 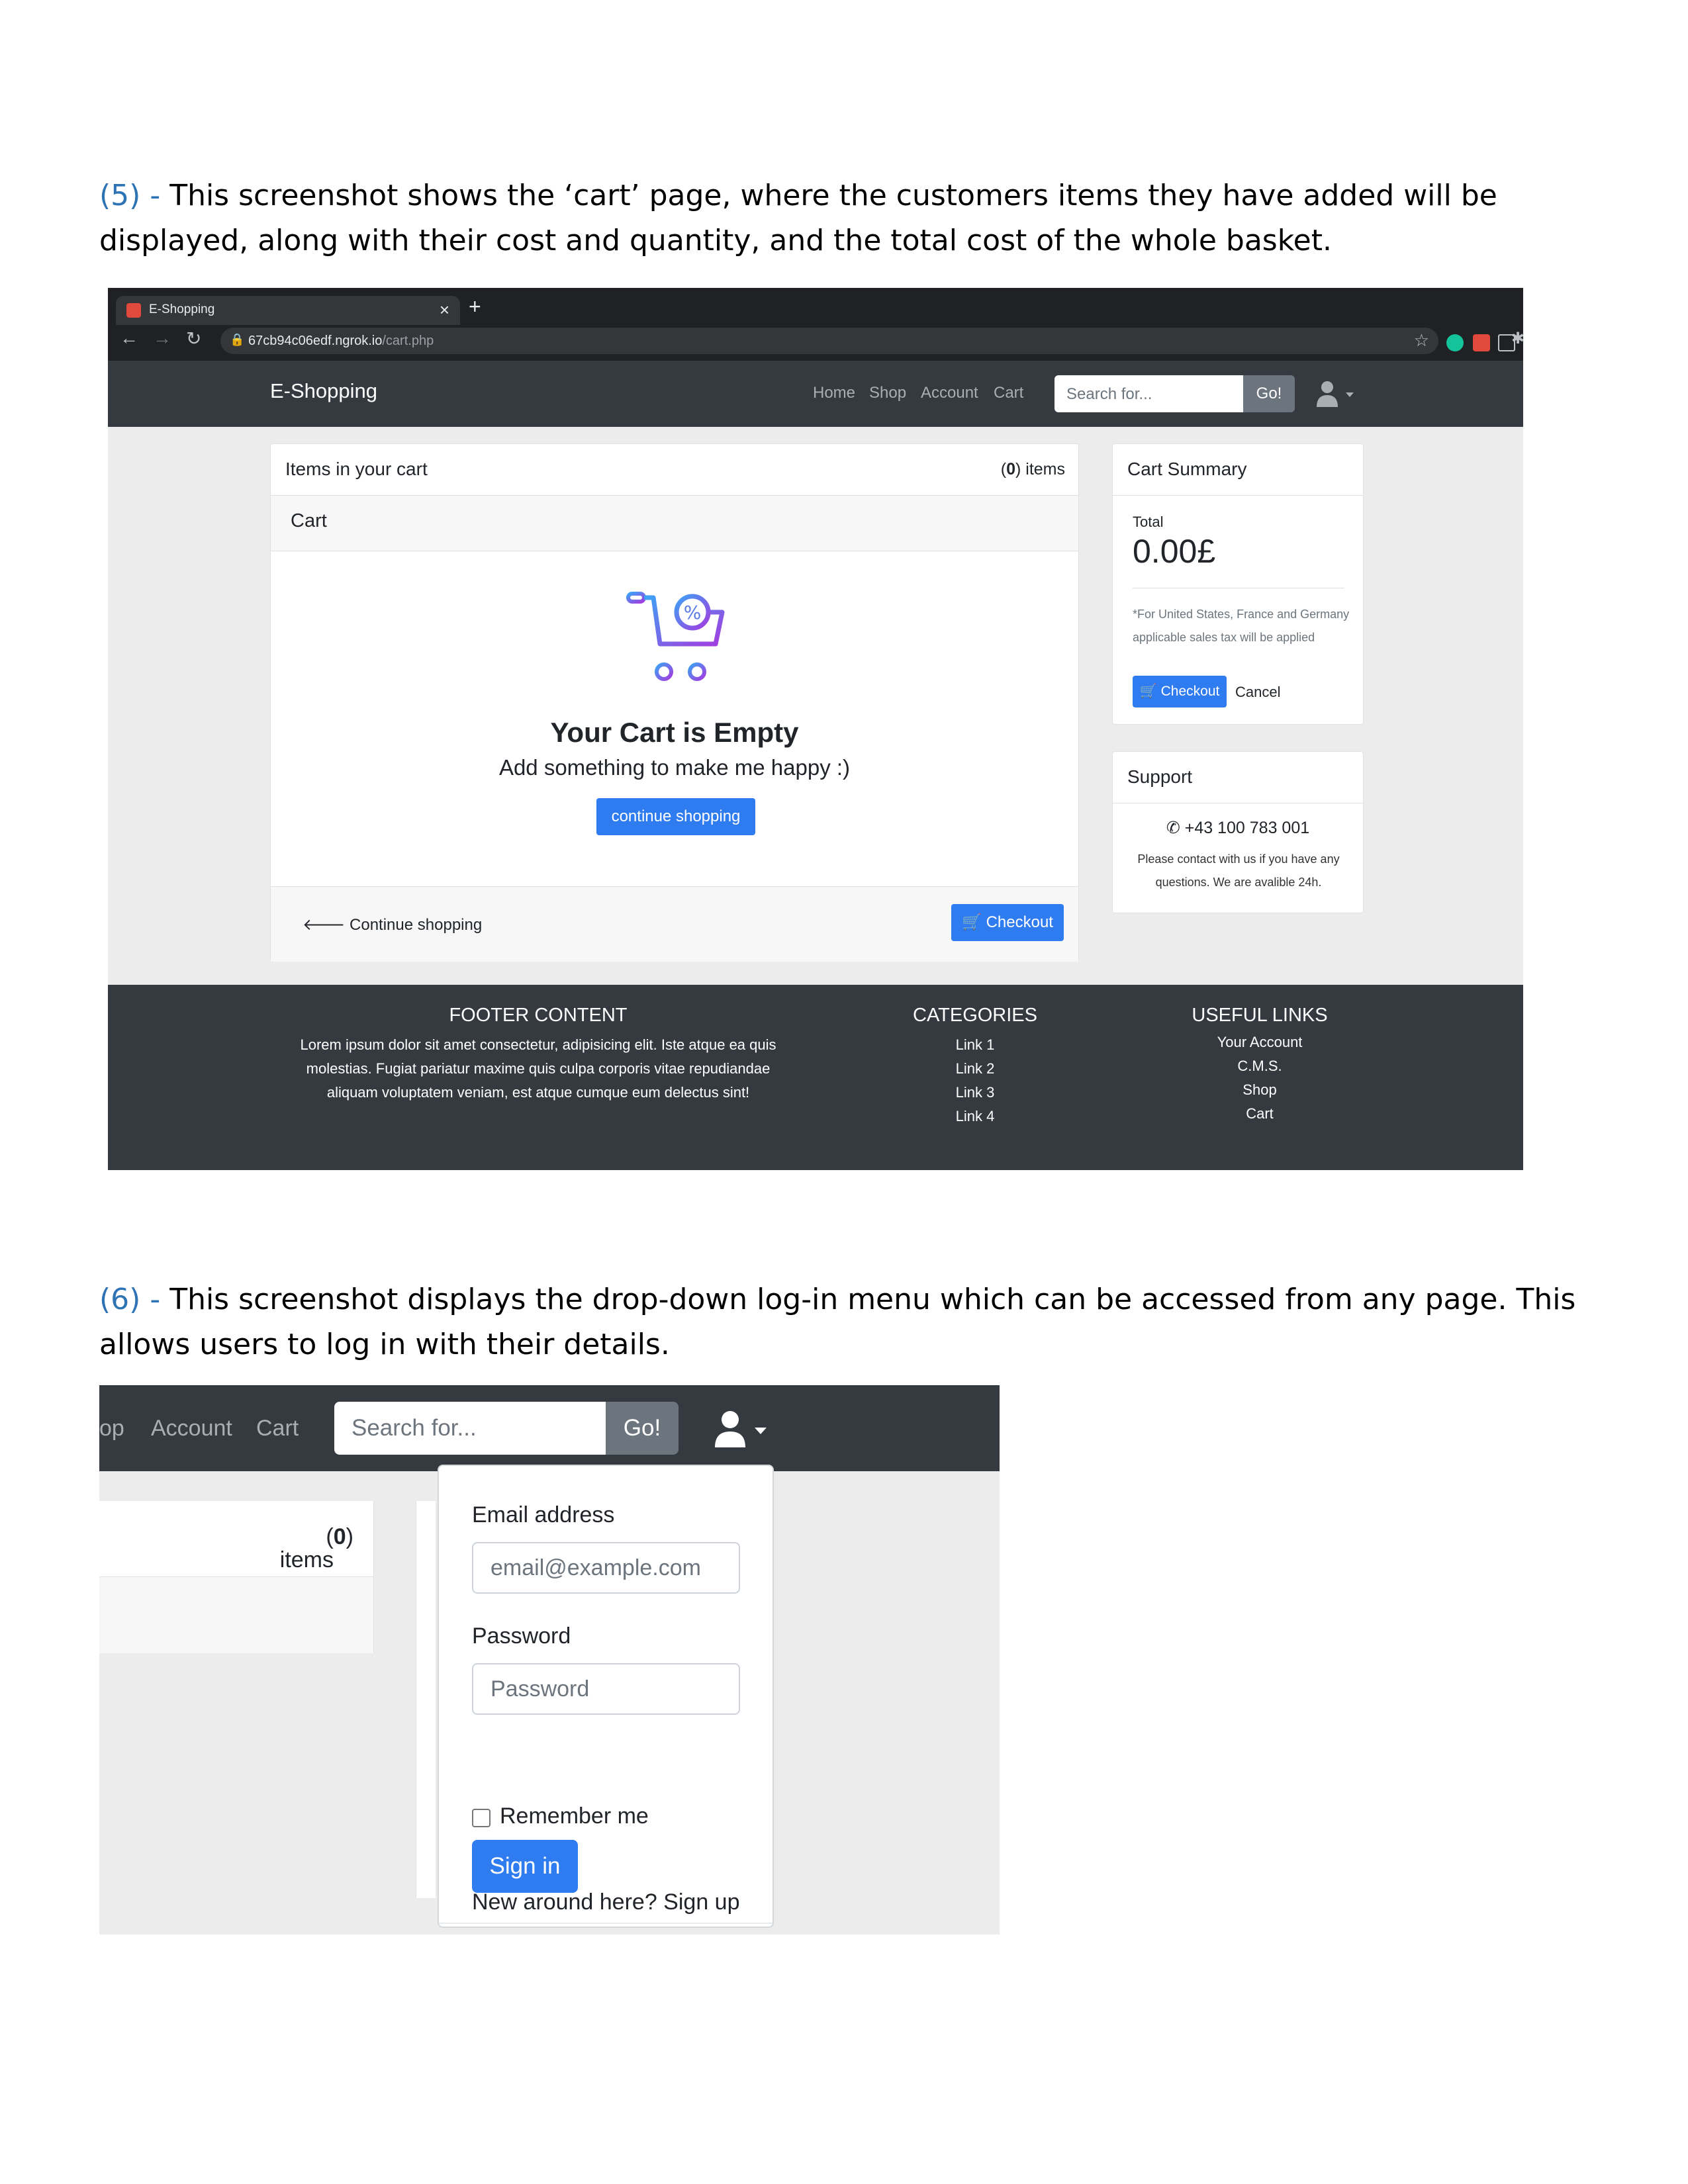 I want to click on favicon-icon, so click(x=133, y=310).